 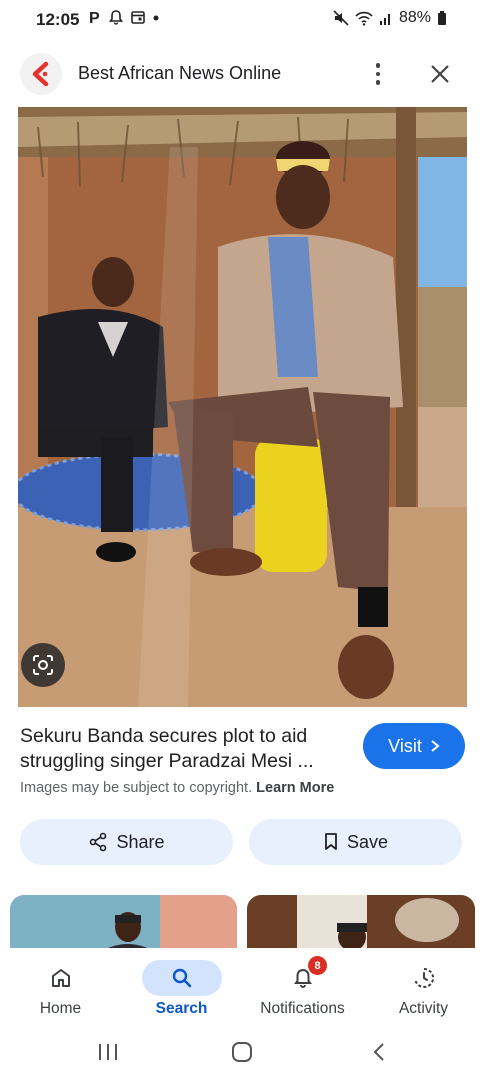 I want to click on more-options-button, so click(x=378, y=74).